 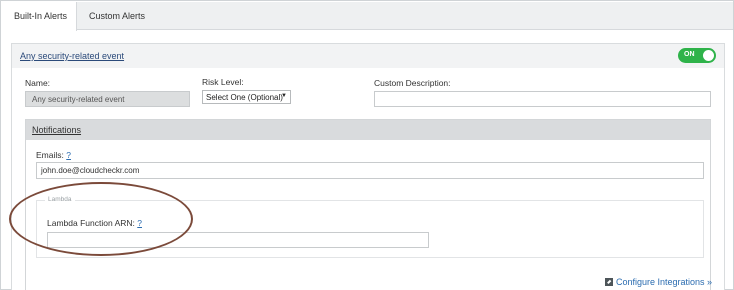 What do you see at coordinates (664, 282) in the screenshot?
I see `configure-integrations-label: Configure Integrations »` at bounding box center [664, 282].